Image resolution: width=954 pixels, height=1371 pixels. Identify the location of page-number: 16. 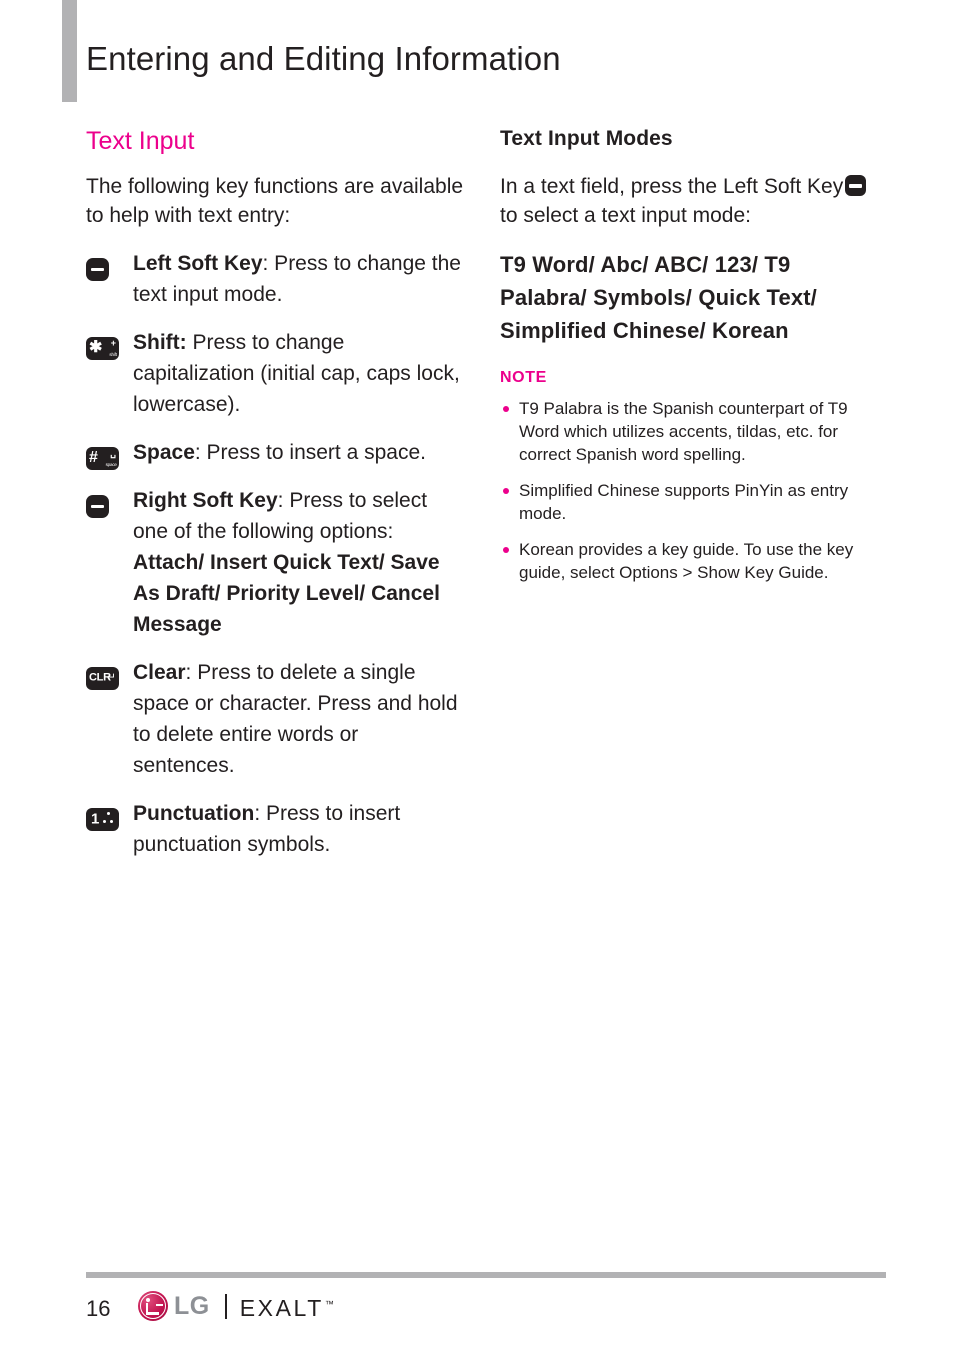
(98, 1308).